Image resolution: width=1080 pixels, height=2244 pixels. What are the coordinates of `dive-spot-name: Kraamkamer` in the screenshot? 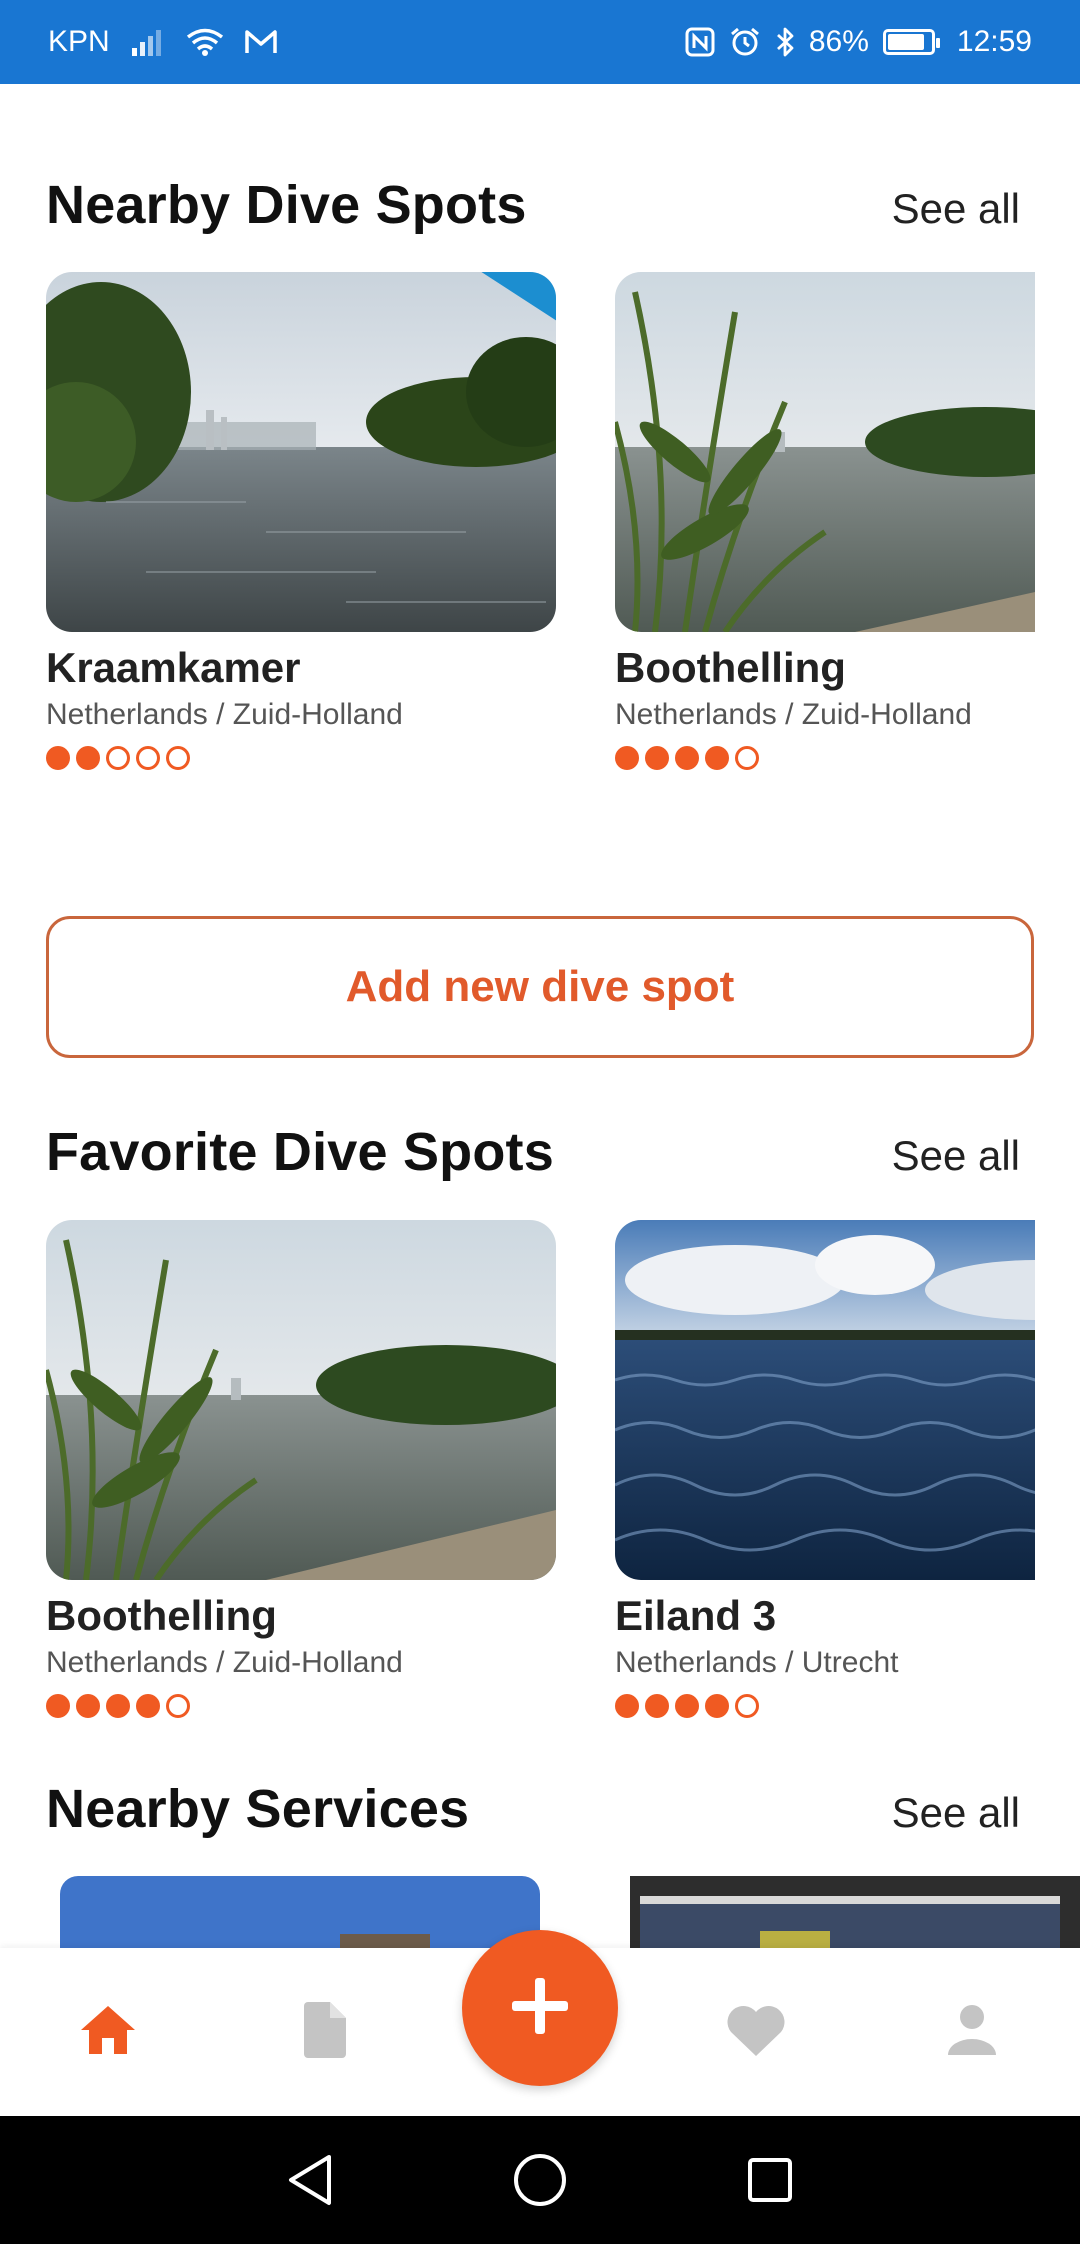 It's located at (173, 667).